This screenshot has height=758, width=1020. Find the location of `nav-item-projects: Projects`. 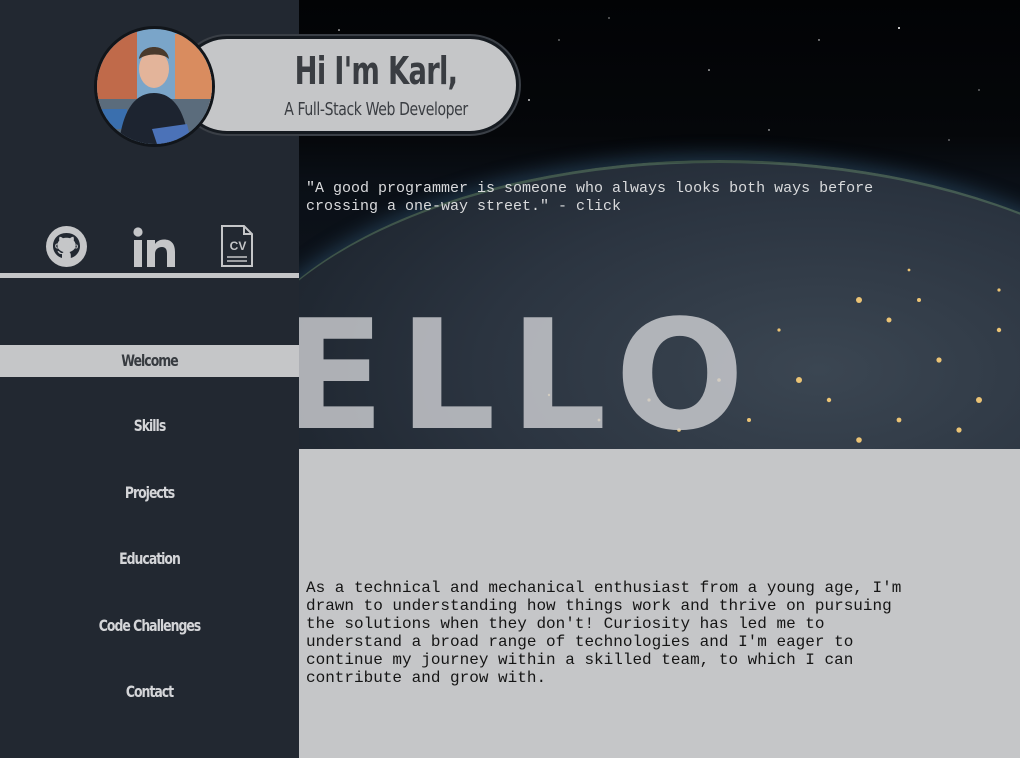

nav-item-projects: Projects is located at coordinates (149, 493).